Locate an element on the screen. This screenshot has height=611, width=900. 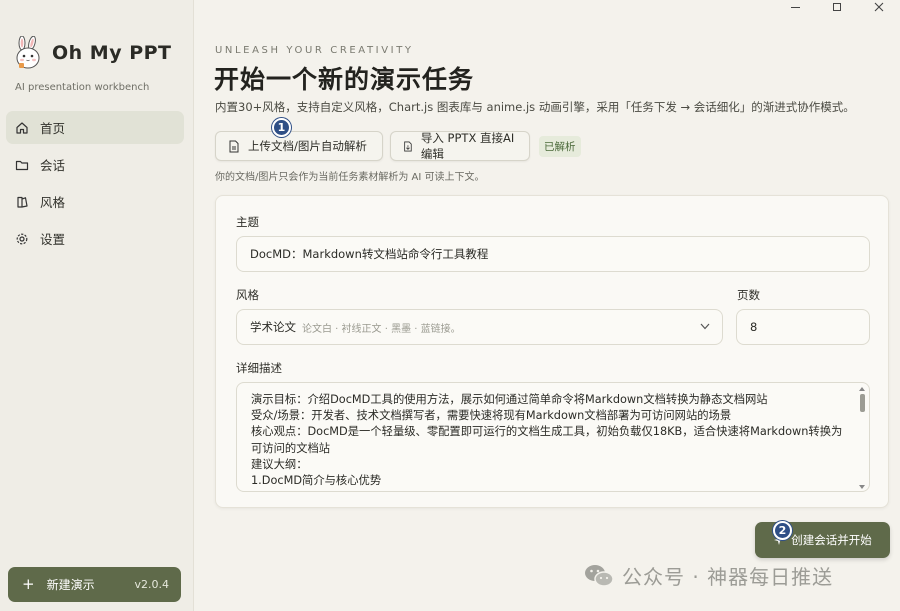
parsed-status-badge: 已解析 is located at coordinates (560, 146).